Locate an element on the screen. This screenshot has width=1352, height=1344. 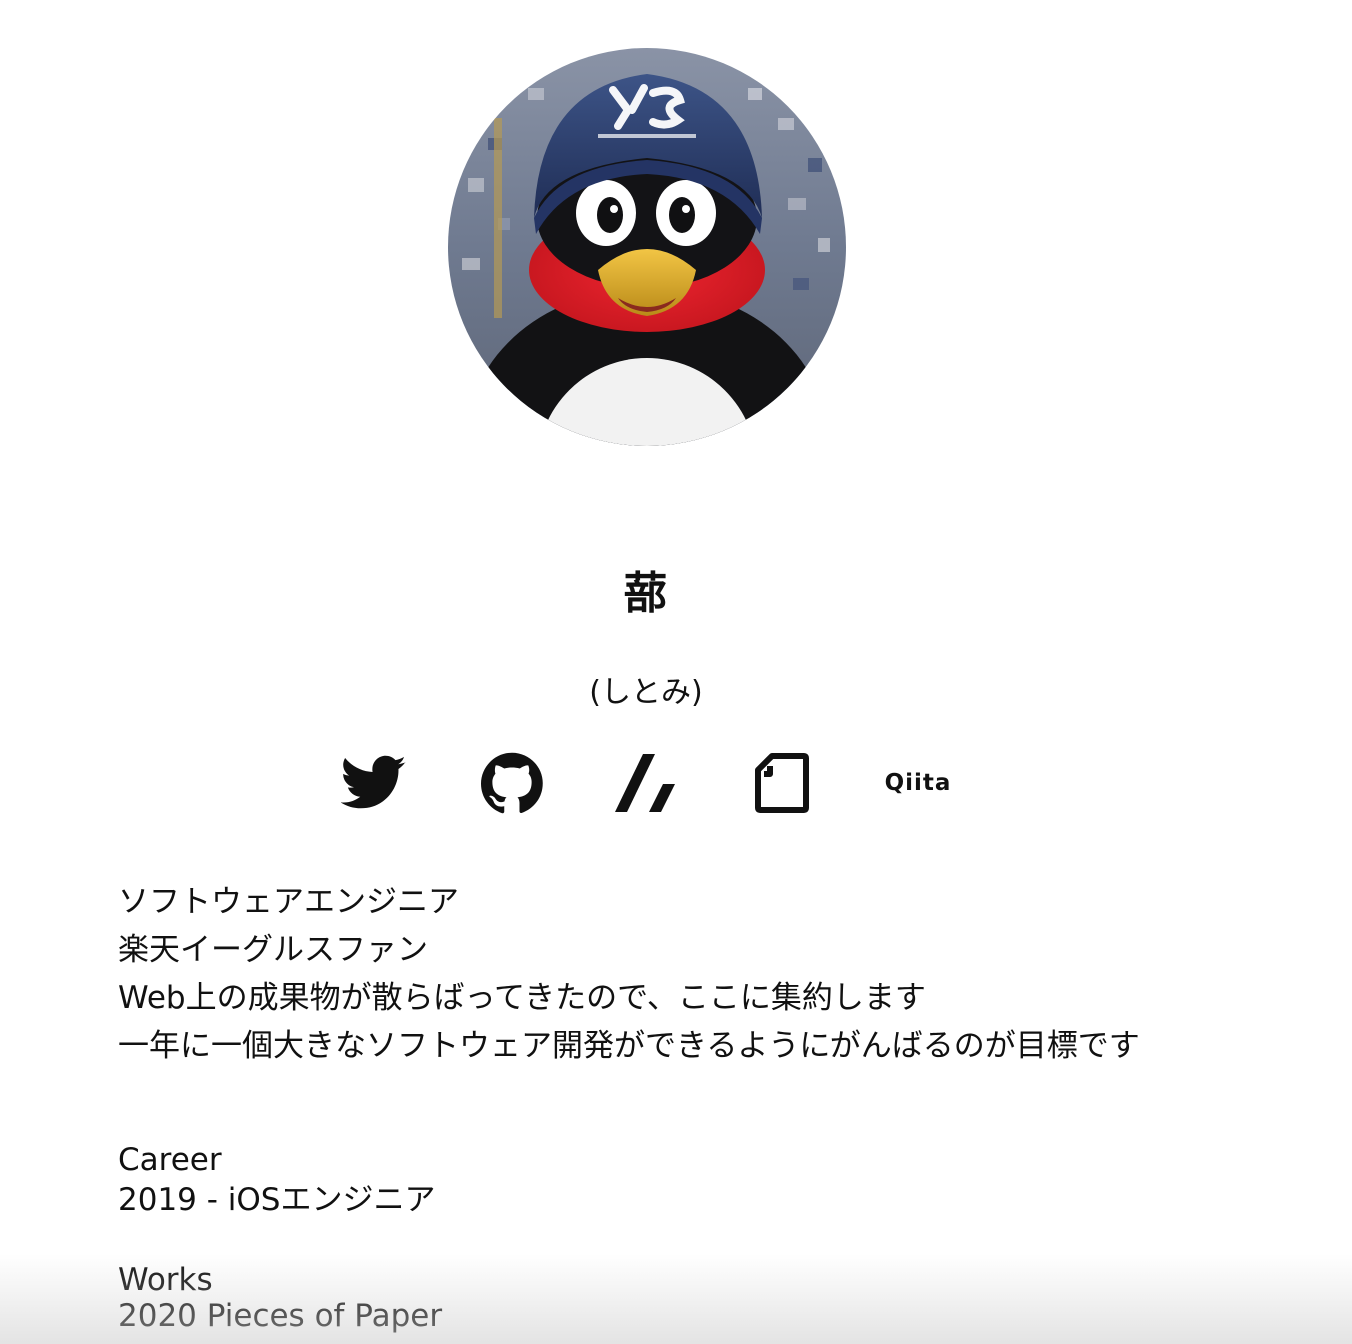
bio-line: ソフトウェアエンジニア is located at coordinates (288, 902).